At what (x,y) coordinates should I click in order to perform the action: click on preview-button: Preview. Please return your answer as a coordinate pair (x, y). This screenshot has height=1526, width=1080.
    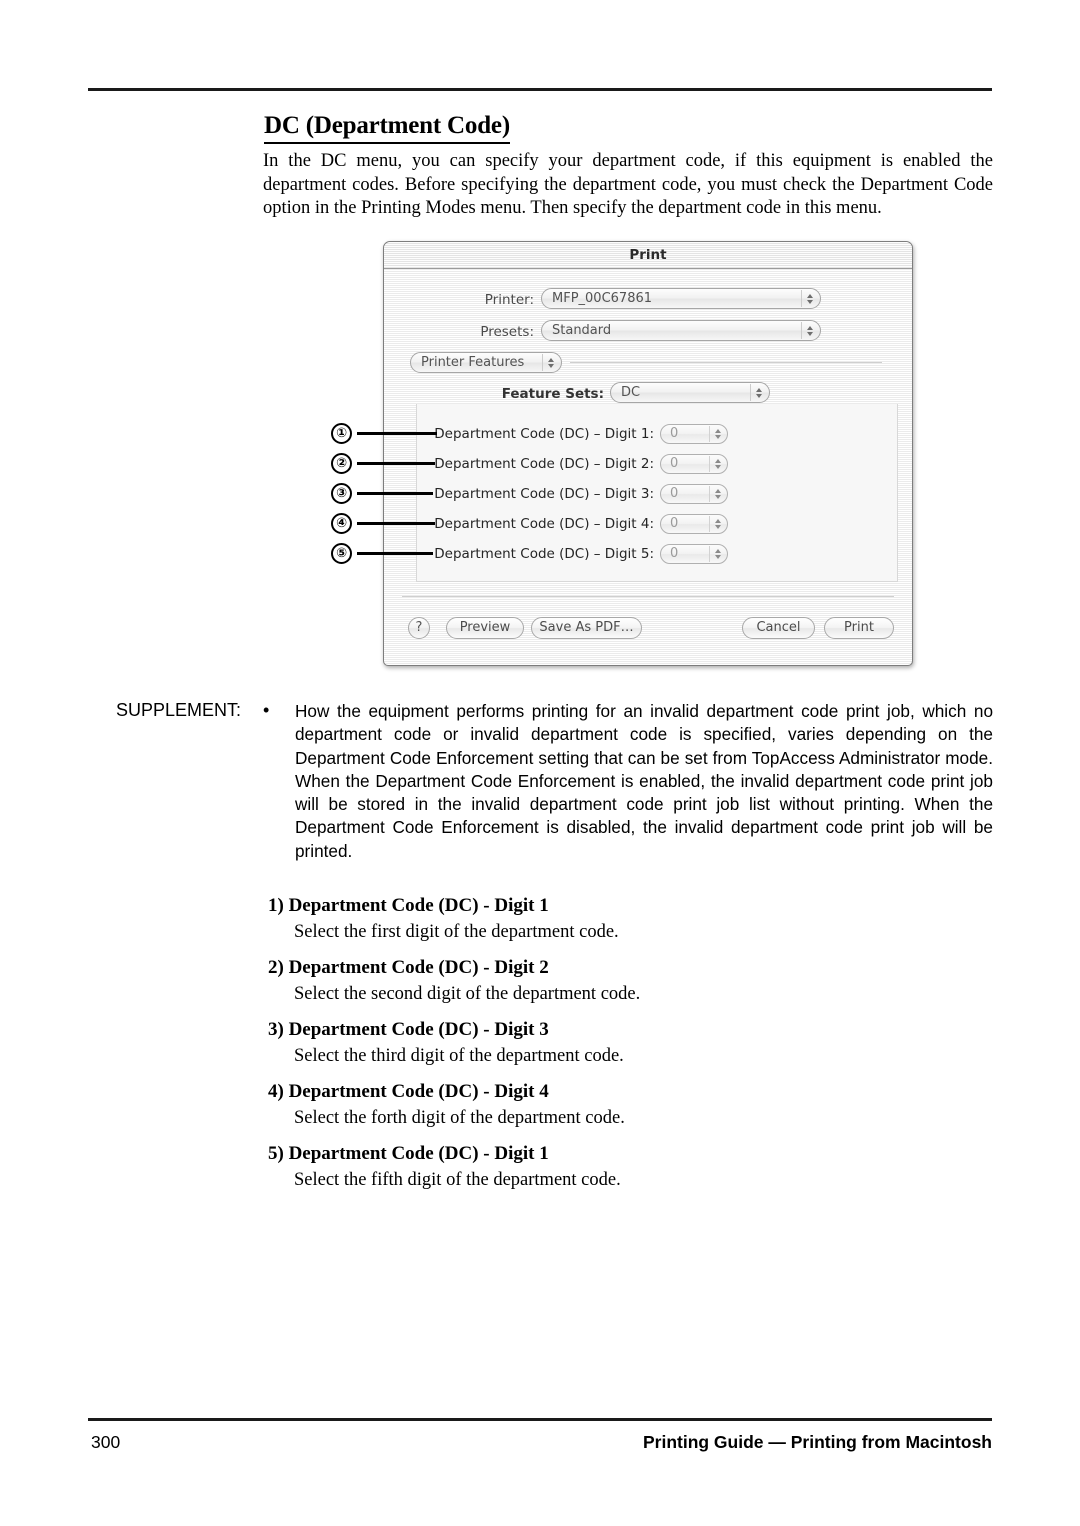
    Looking at the image, I should click on (485, 628).